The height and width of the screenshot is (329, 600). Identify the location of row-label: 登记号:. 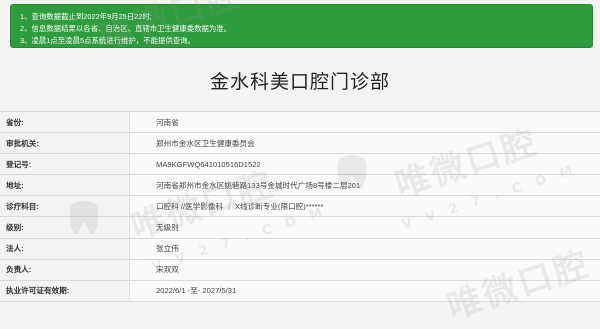
(65, 164).